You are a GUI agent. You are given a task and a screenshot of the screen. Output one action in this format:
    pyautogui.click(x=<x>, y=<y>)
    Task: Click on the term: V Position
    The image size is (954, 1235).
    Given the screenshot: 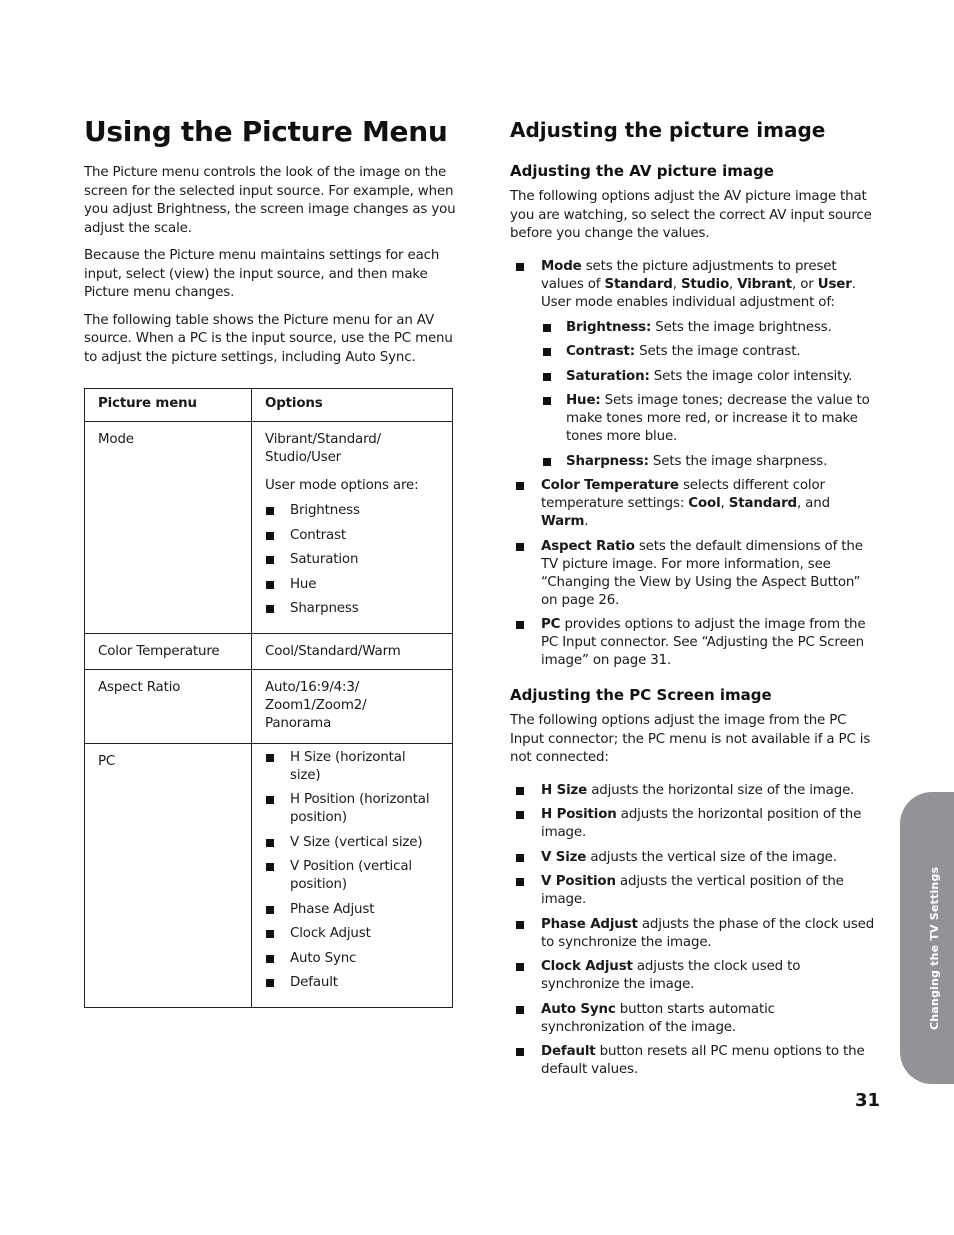 What is the action you would take?
    pyautogui.click(x=578, y=881)
    